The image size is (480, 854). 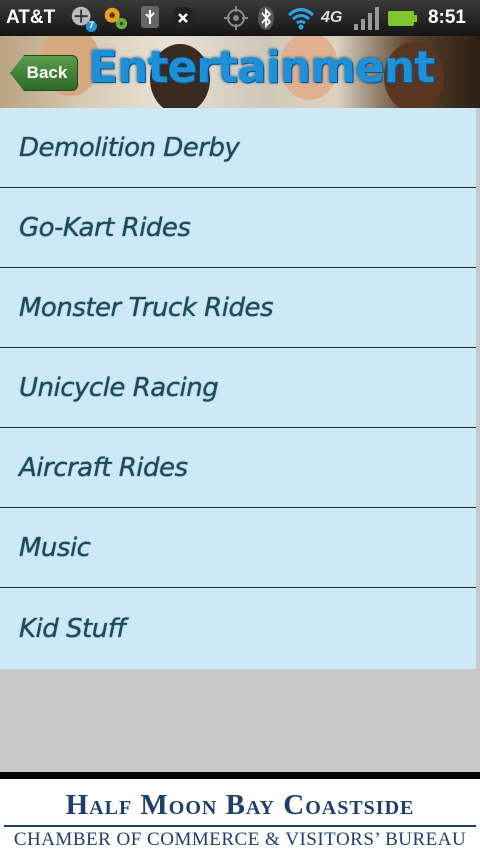 What do you see at coordinates (129, 147) in the screenshot?
I see `list-item-label: Demolition Derby` at bounding box center [129, 147].